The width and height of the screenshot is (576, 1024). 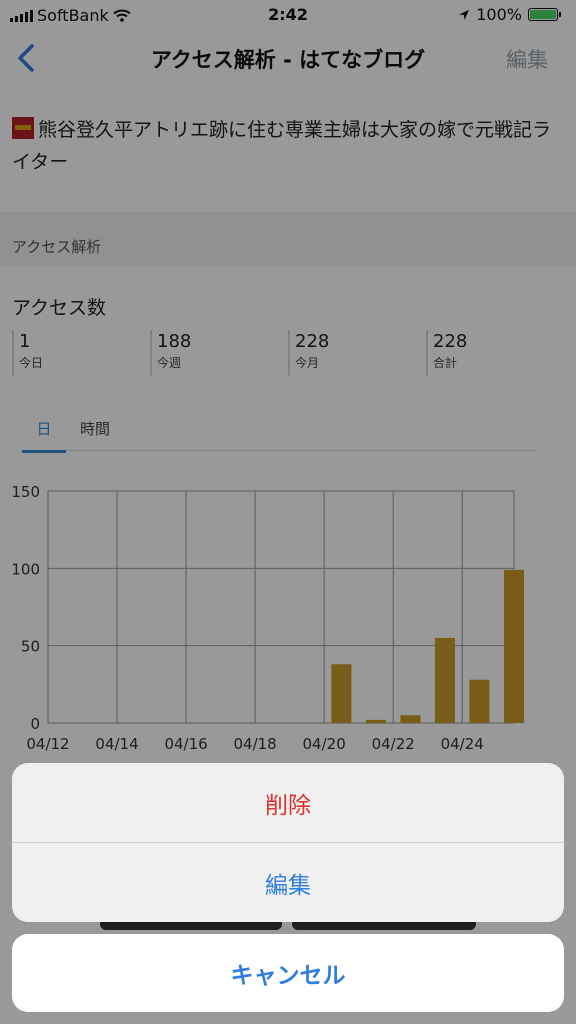 I want to click on action-sheet: 削除 編集, so click(x=288, y=842).